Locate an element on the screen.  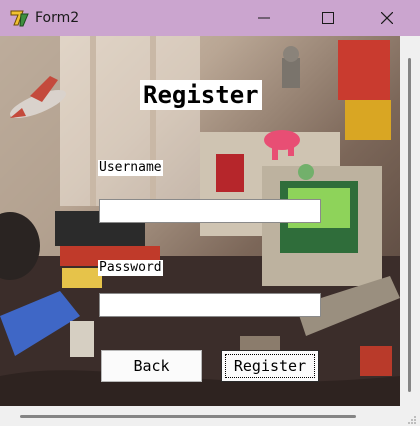
register-button: Register is located at coordinates (270, 366).